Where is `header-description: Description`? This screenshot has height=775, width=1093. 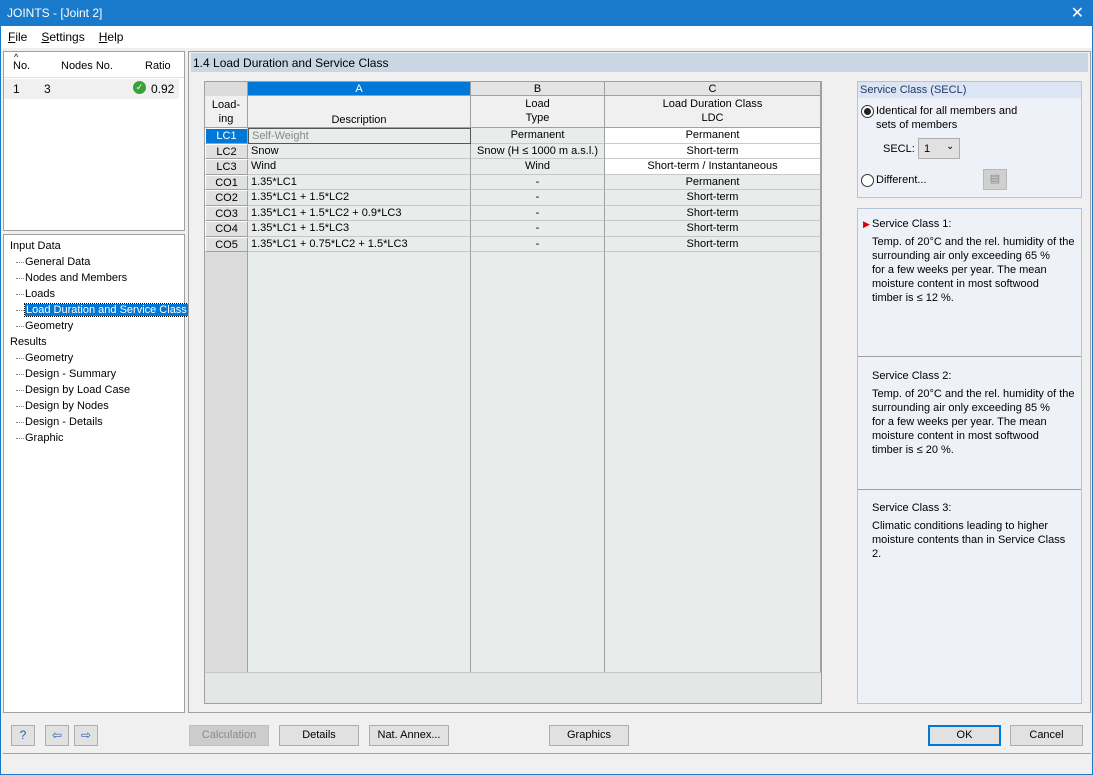 header-description: Description is located at coordinates (359, 112).